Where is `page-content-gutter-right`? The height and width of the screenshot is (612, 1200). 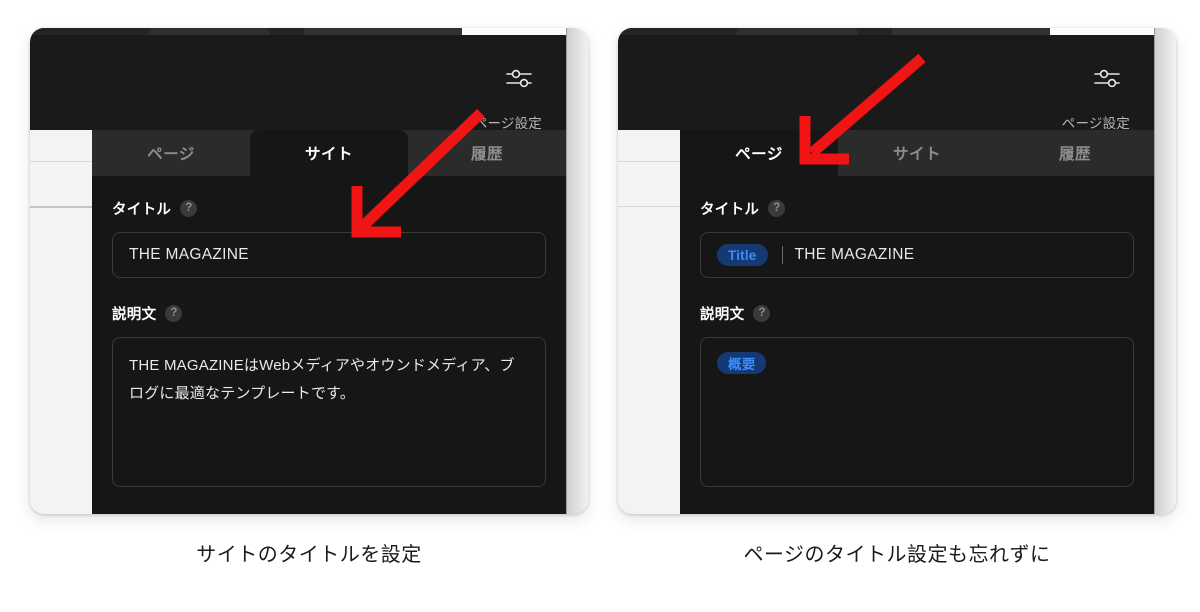
page-content-gutter-right is located at coordinates (649, 271).